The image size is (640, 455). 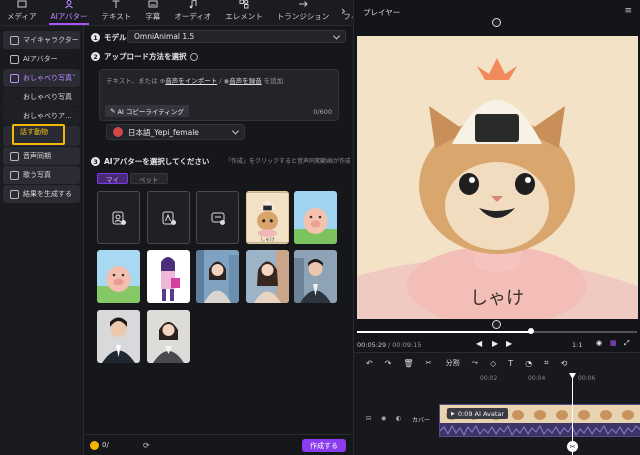 I want to click on refresh-icon: ⟳, so click(x=146, y=445).